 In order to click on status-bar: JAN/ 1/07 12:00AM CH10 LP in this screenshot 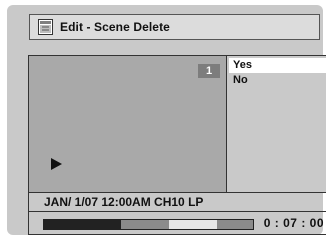, I will do `click(177, 202)`.